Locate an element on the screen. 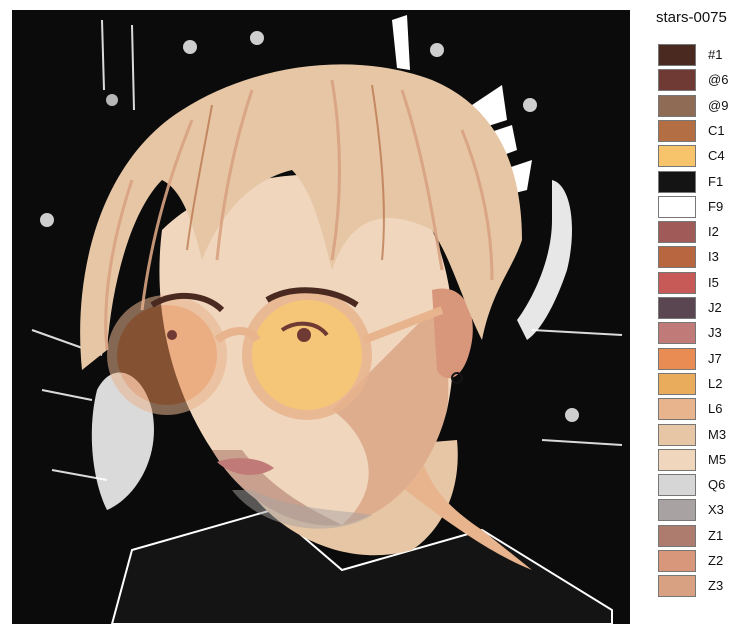  color-code-label: C1 is located at coordinates (716, 130).